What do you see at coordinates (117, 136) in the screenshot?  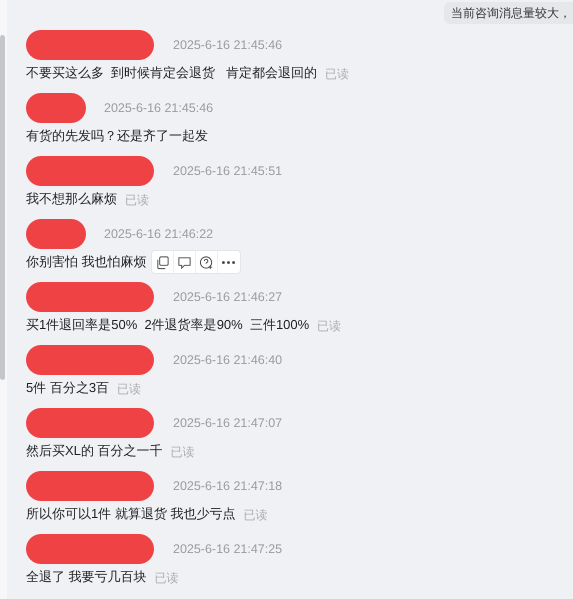 I see `message-text: 有货的先发吗？还是齐了一起发` at bounding box center [117, 136].